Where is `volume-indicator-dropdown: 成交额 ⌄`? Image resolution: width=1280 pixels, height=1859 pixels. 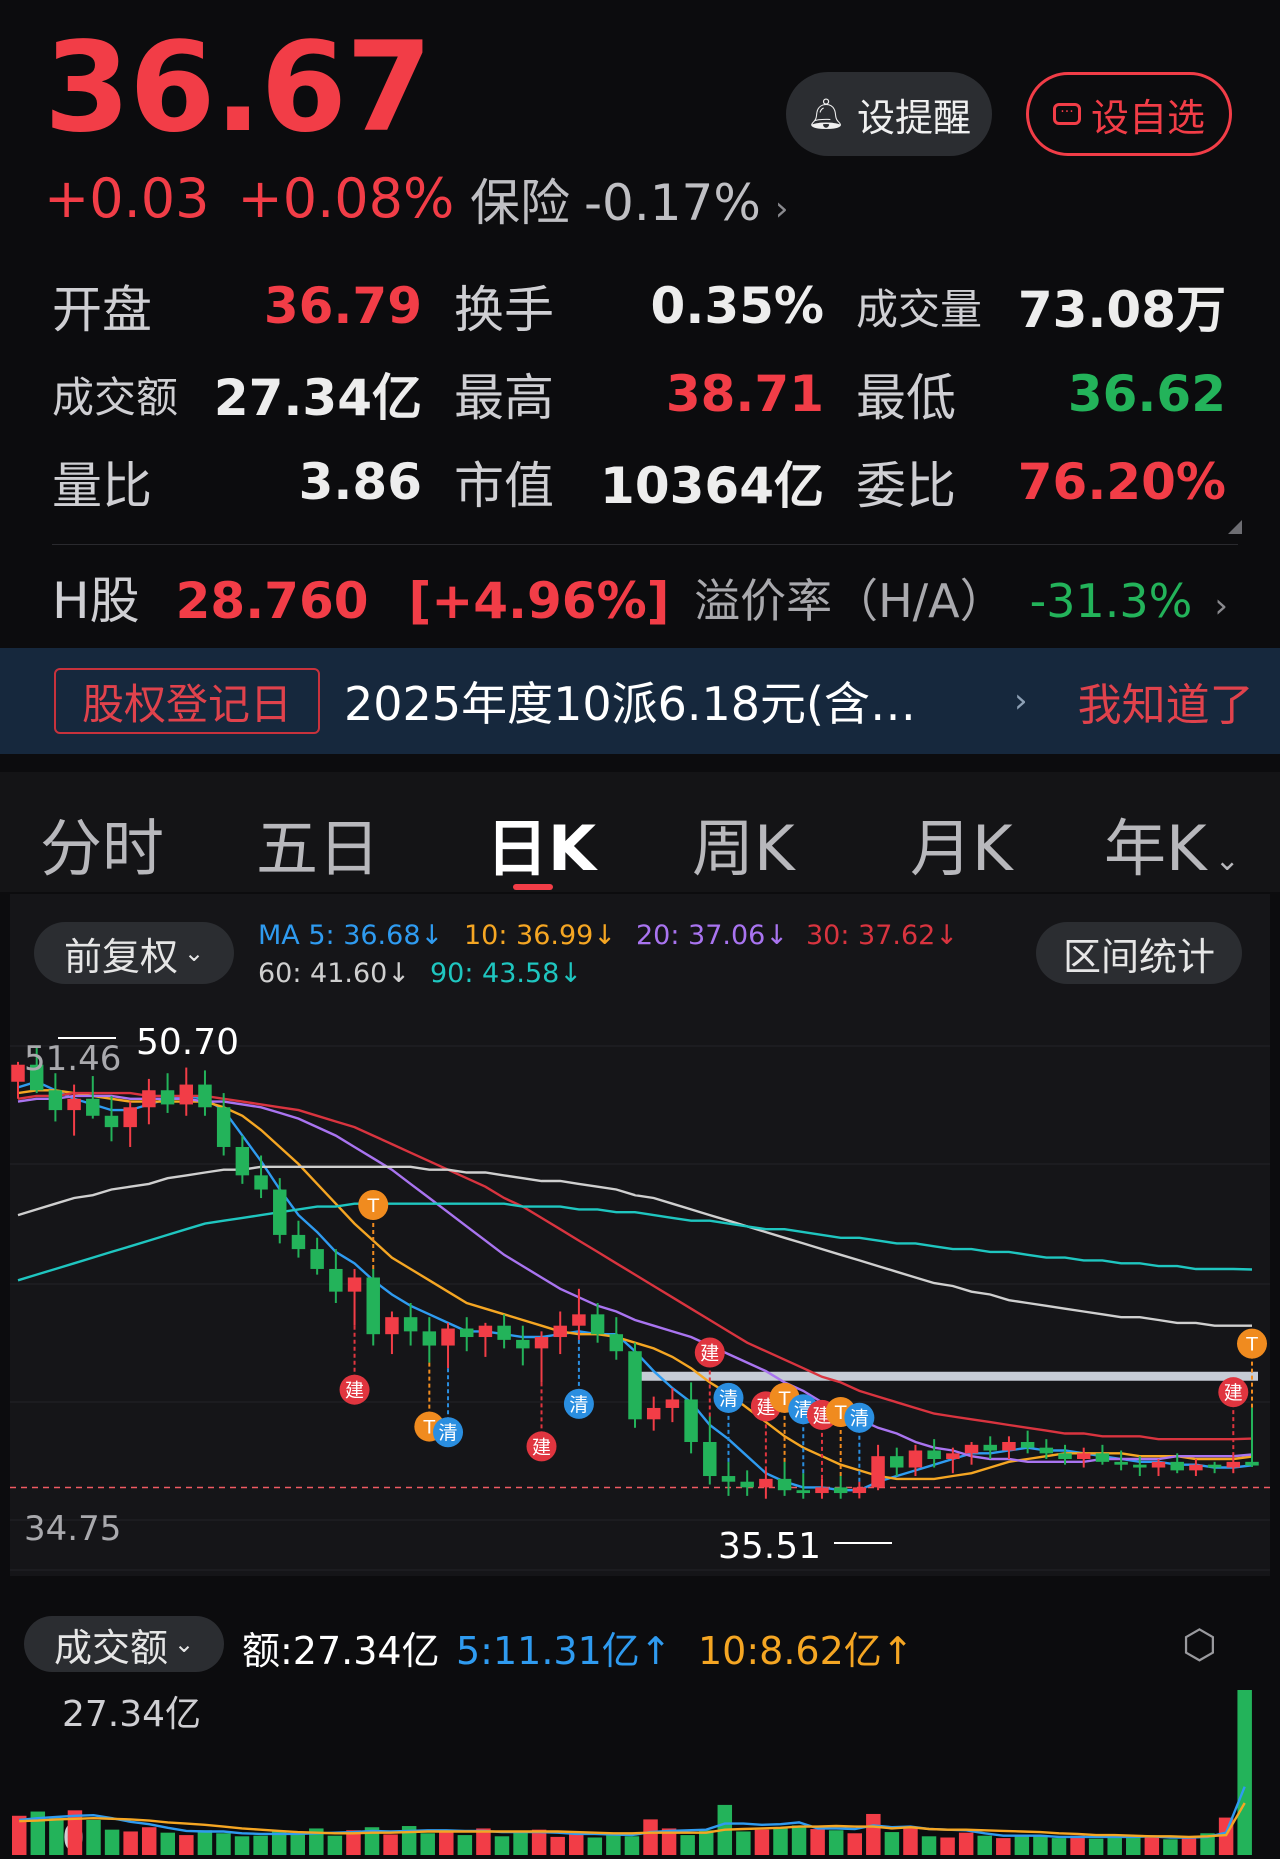
volume-indicator-dropdown: 成交额 ⌄ is located at coordinates (124, 1644).